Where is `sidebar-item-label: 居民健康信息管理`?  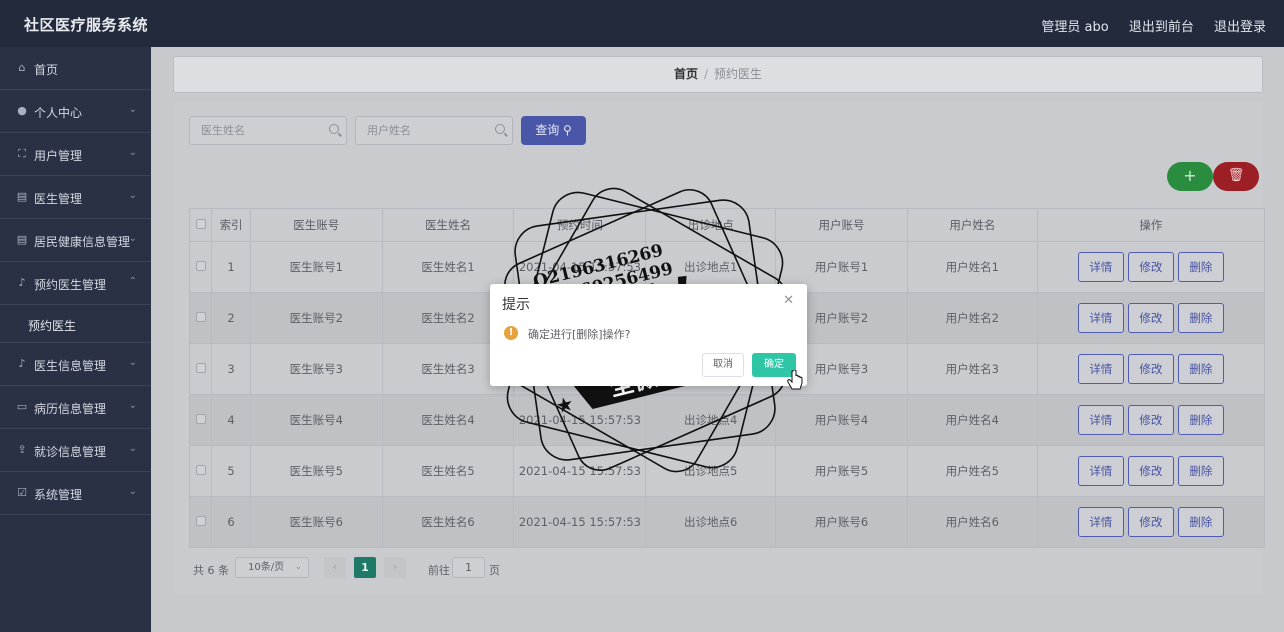 sidebar-item-label: 居民健康信息管理 is located at coordinates (82, 242).